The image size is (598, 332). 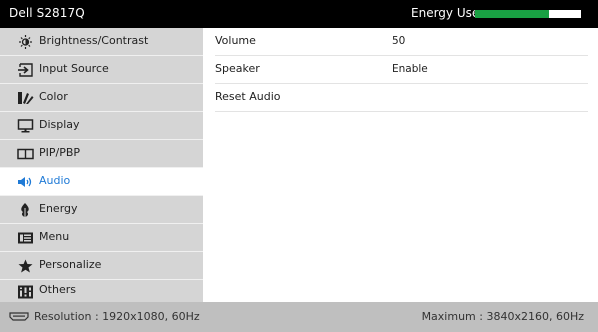 What do you see at coordinates (19, 316) in the screenshot?
I see `hdmi-port-icon` at bounding box center [19, 316].